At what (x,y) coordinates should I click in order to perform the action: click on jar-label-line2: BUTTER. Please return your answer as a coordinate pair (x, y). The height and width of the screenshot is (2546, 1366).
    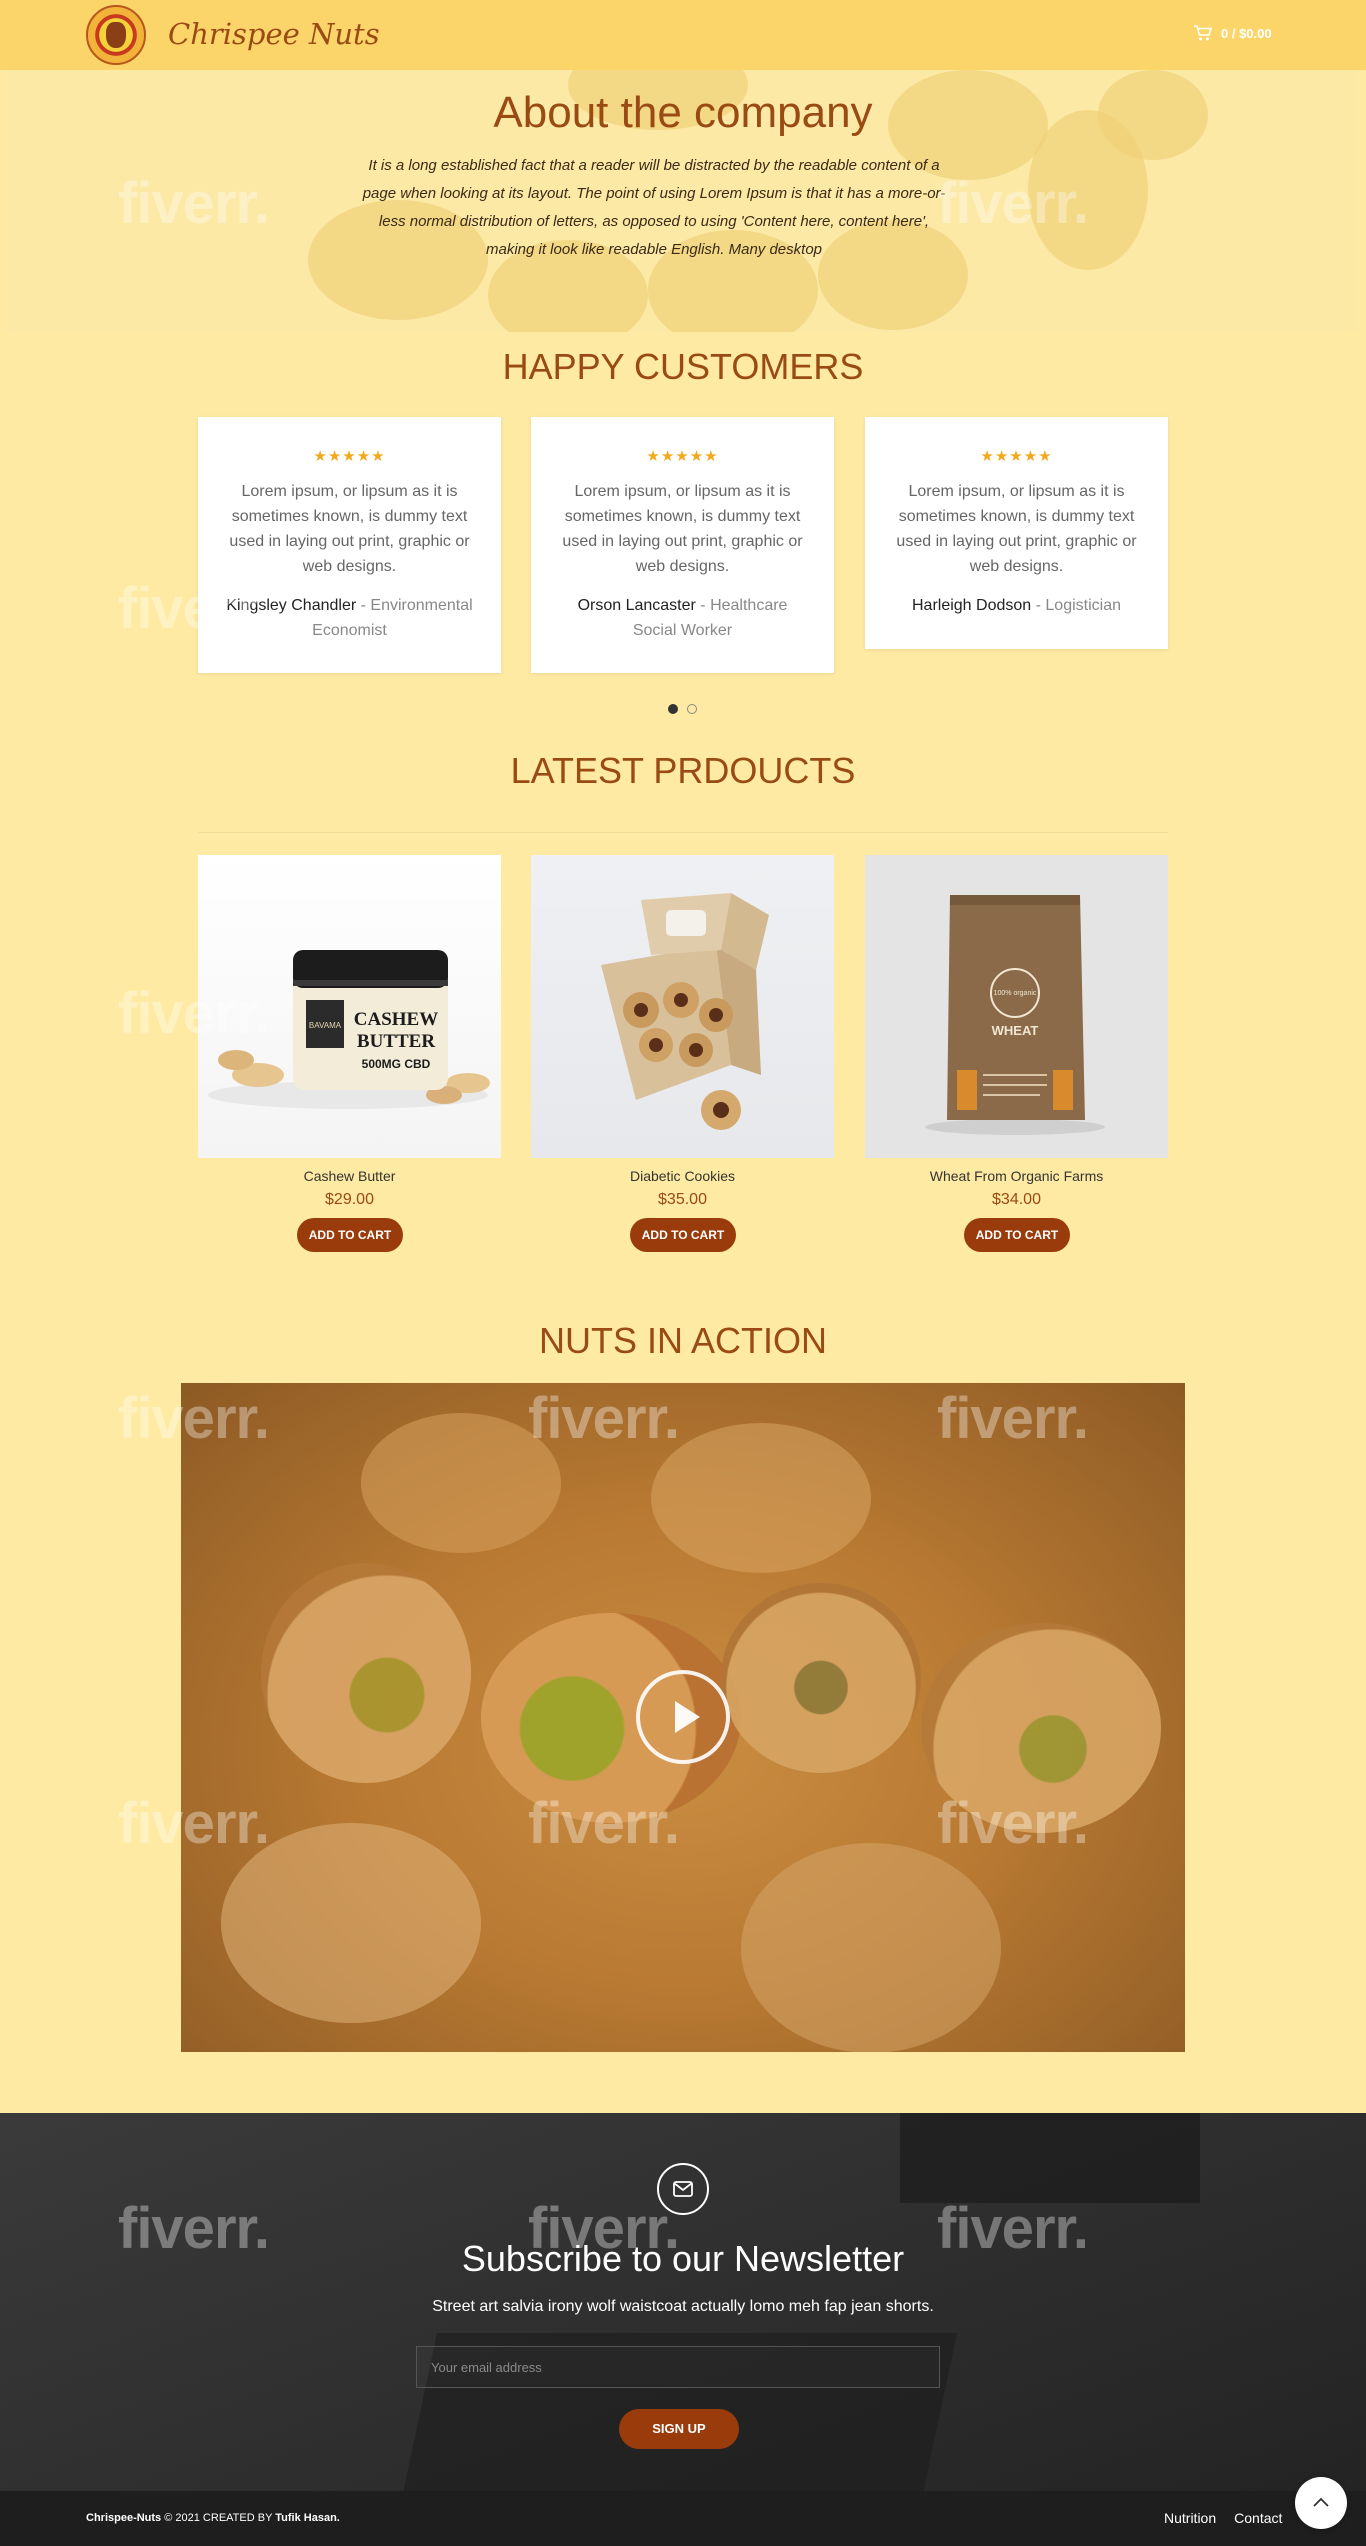
    Looking at the image, I should click on (396, 1041).